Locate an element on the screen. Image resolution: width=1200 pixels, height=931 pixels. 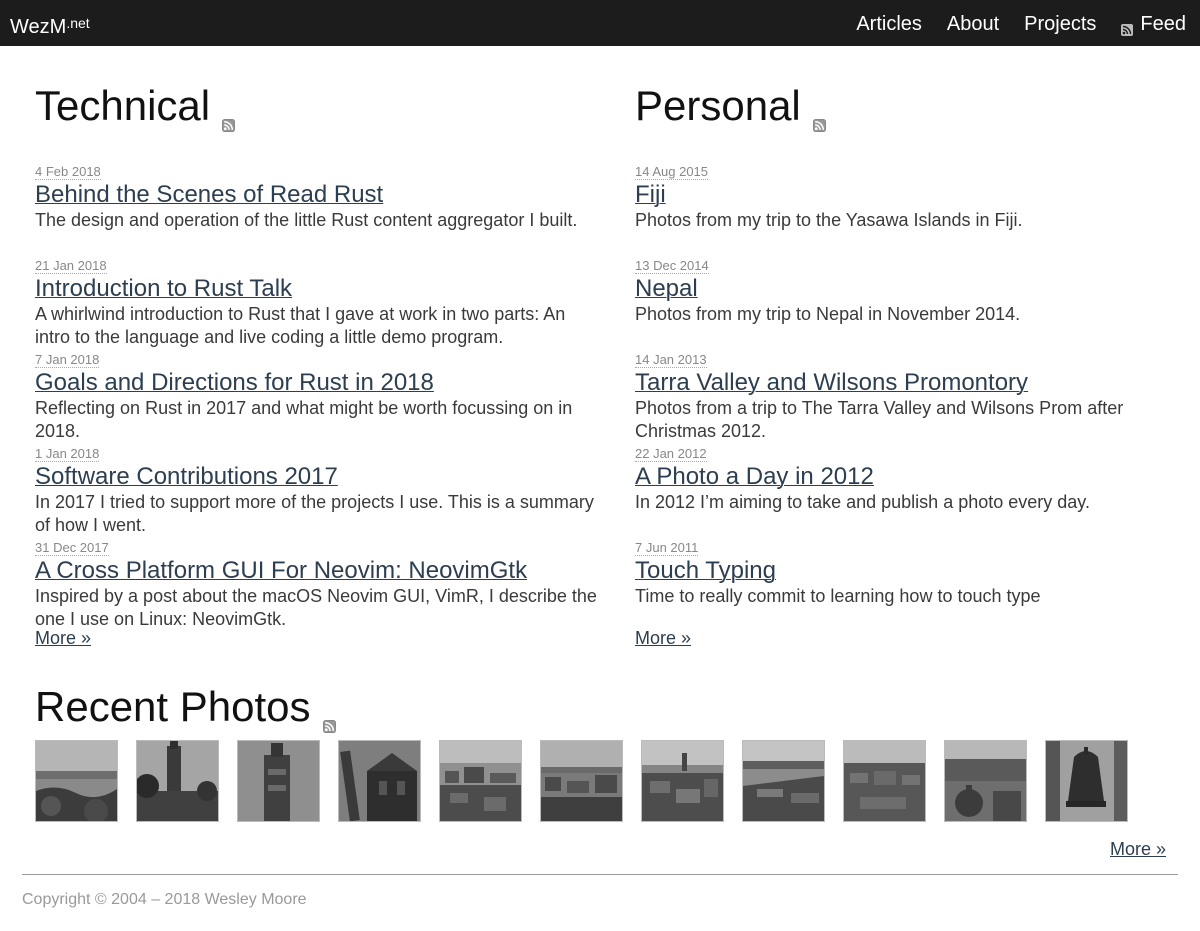
photos-more-link: More » is located at coordinates (1138, 849).